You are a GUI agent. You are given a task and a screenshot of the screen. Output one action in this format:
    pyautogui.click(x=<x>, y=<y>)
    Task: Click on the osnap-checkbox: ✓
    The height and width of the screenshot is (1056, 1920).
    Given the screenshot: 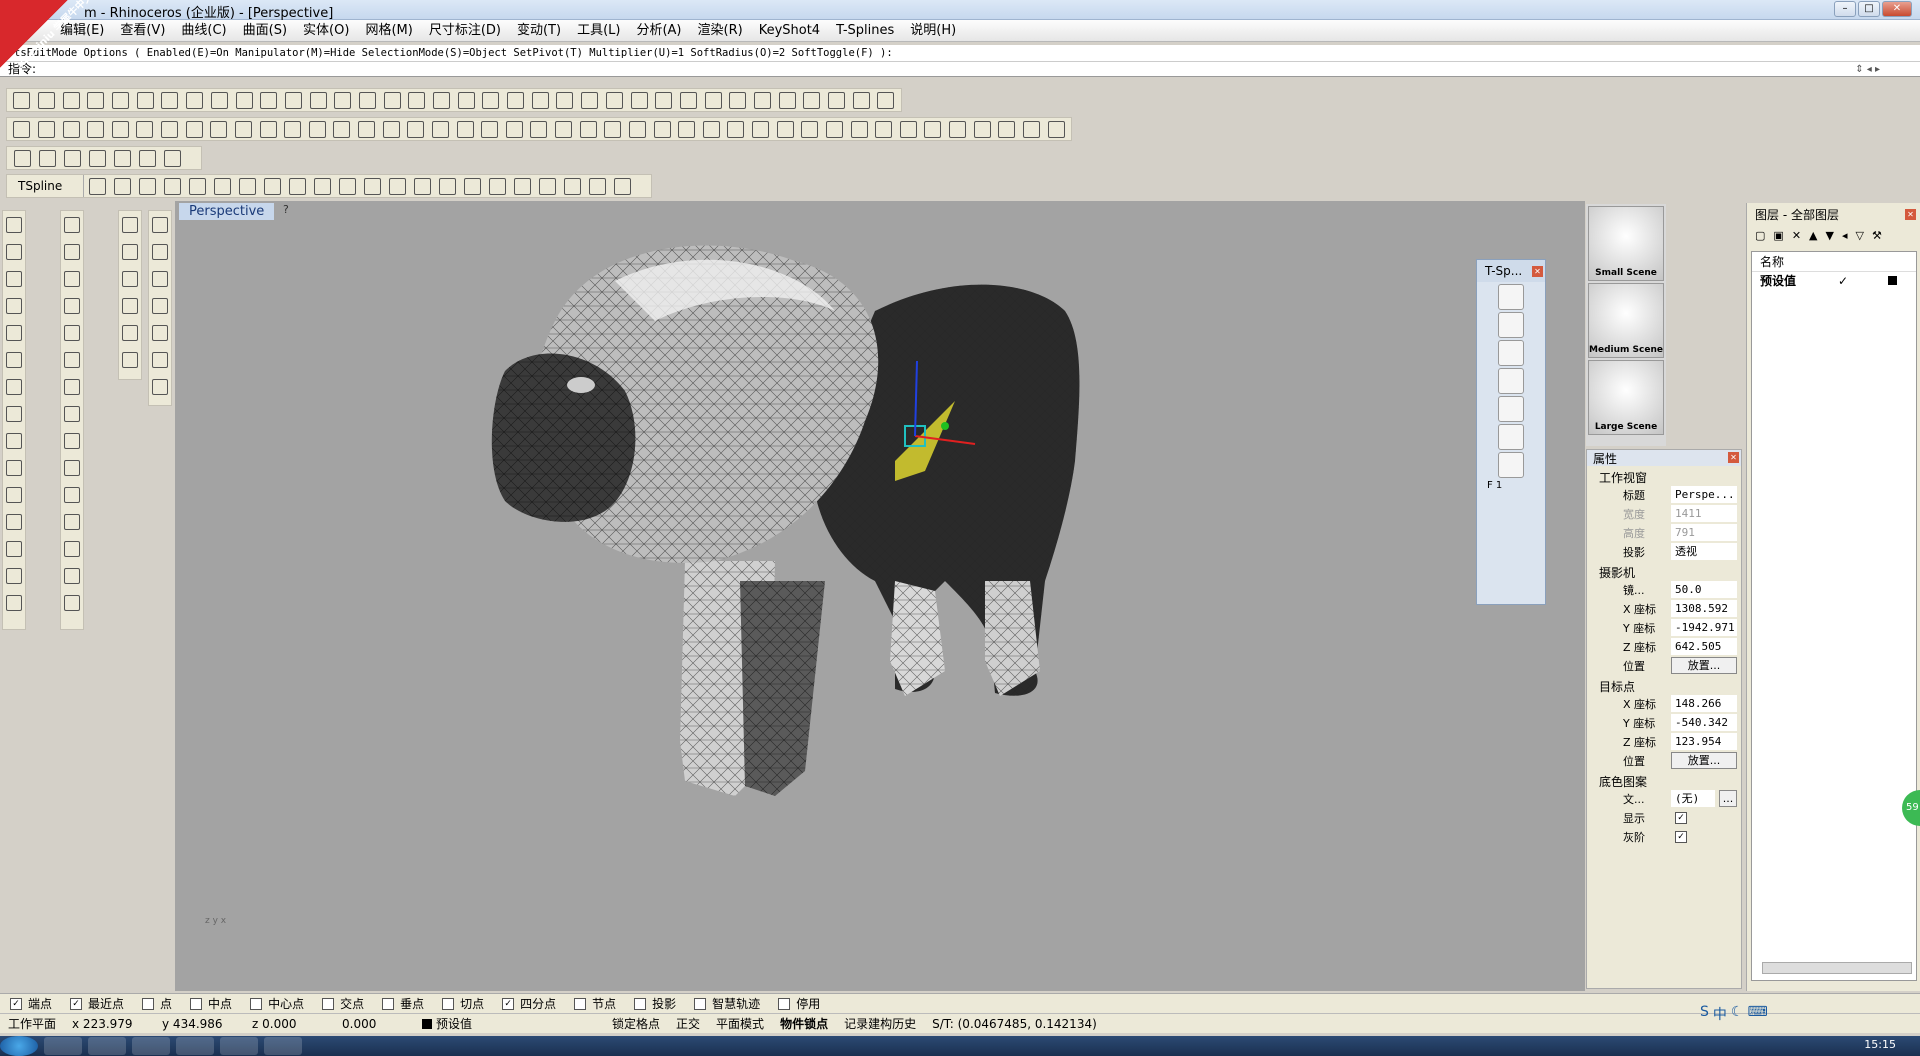 What is the action you would take?
    pyautogui.click(x=76, y=1003)
    